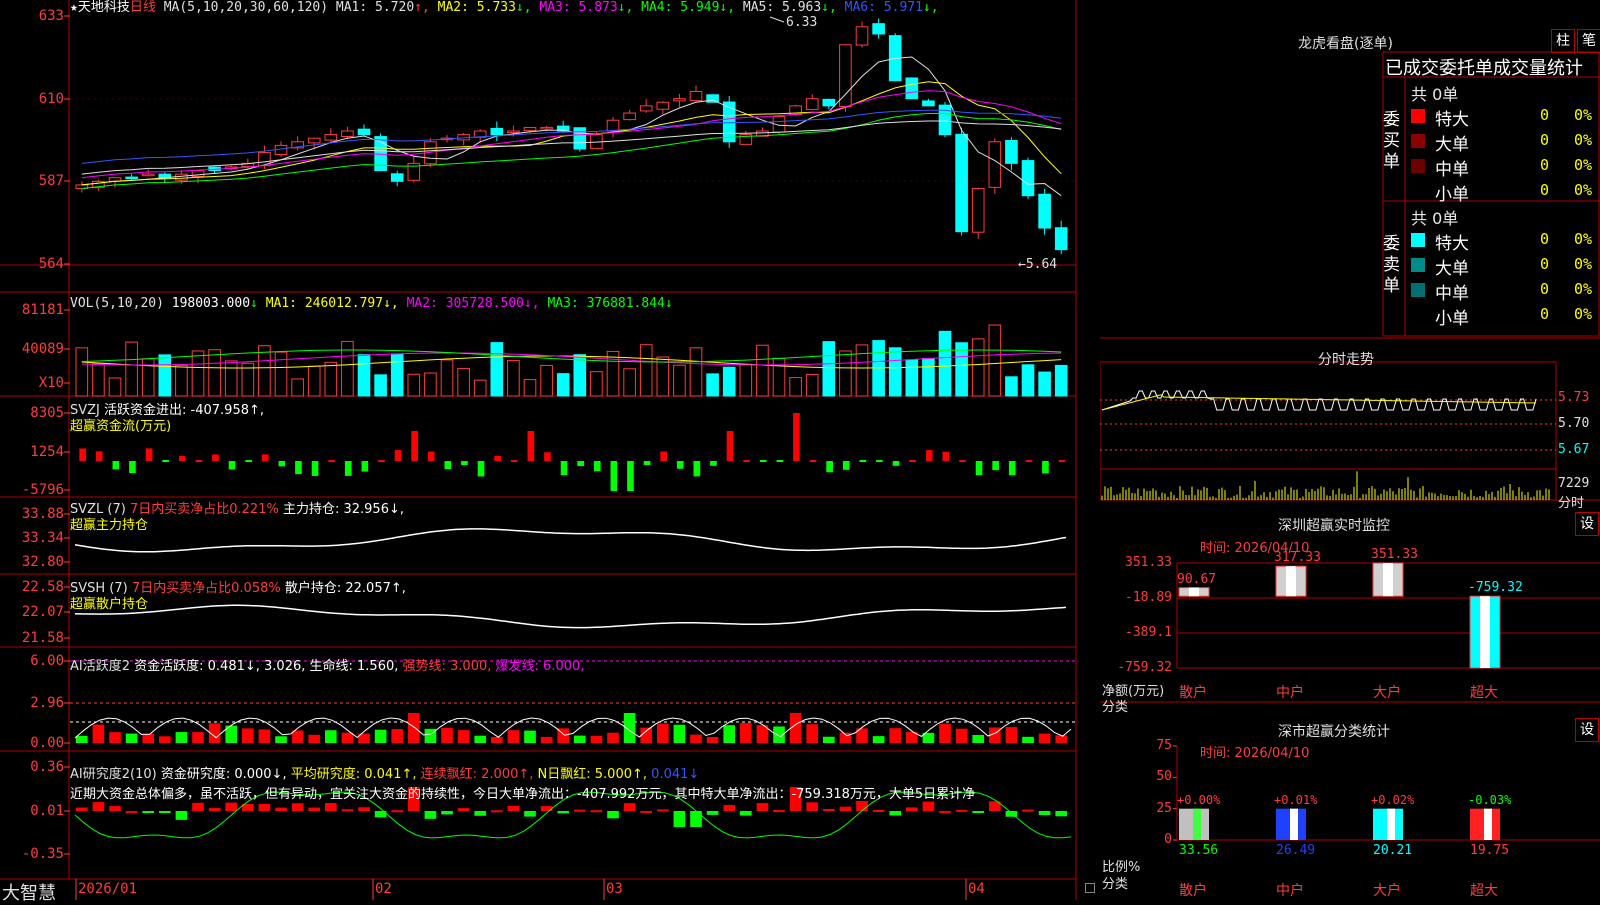 This screenshot has height=905, width=1600. I want to click on vol-ma2: MA2: 305728.500↓,, so click(473, 303).